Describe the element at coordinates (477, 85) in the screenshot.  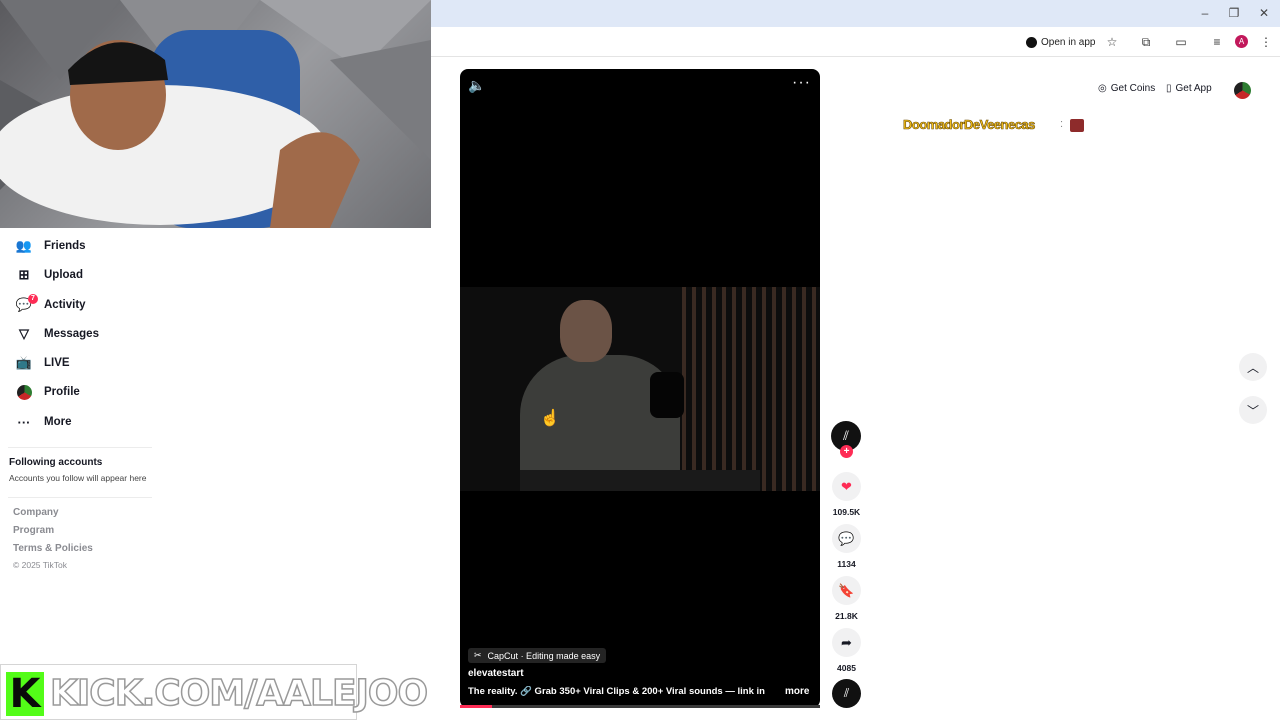
I see `volume-icon: 🔈` at that location.